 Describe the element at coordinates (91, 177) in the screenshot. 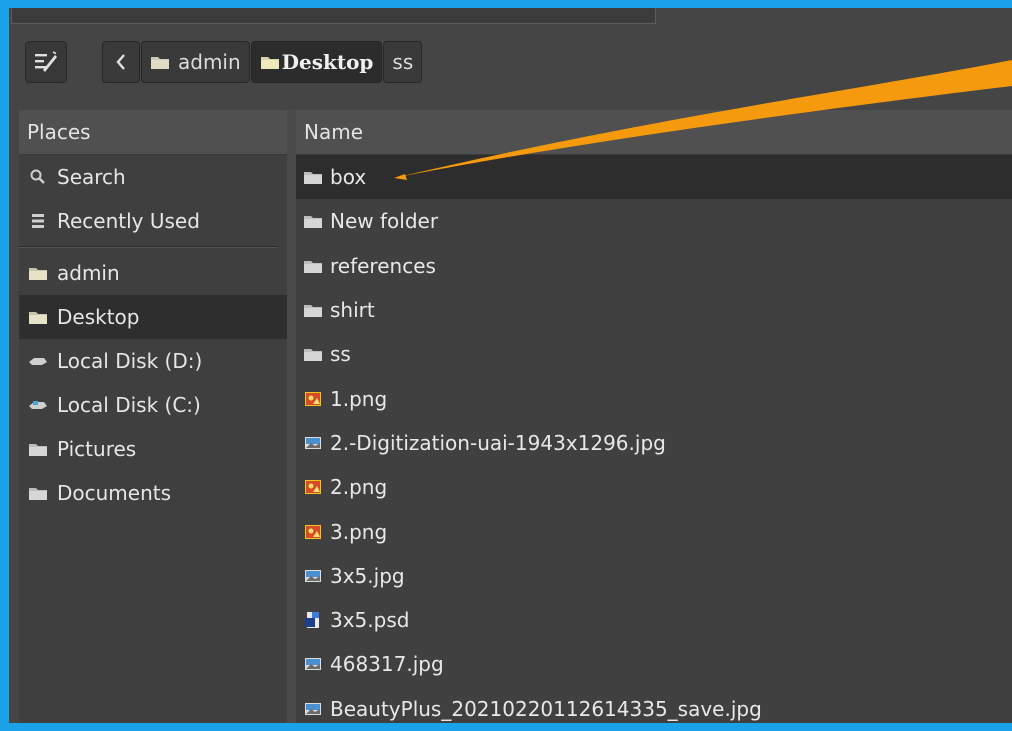

I see `place-item-label: Search` at that location.